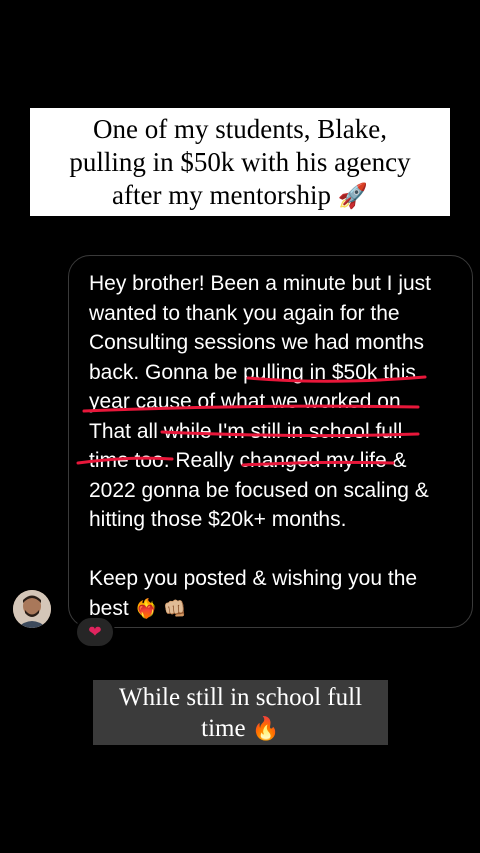 This screenshot has width=480, height=853. What do you see at coordinates (218, 519) in the screenshot?
I see `message-line: hitting those $20k+ months.` at bounding box center [218, 519].